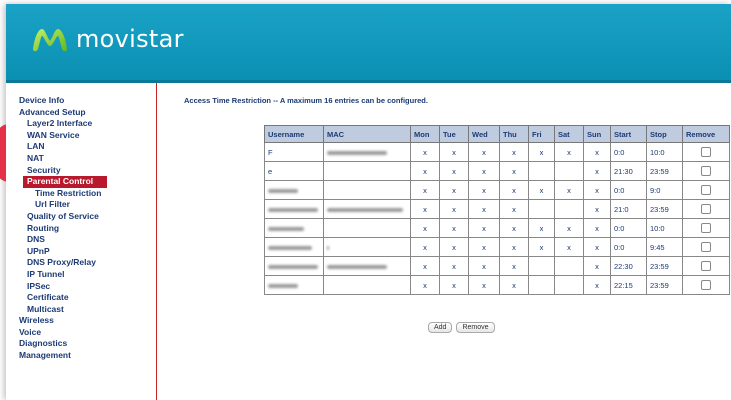 The height and width of the screenshot is (400, 731). Describe the element at coordinates (63, 205) in the screenshot. I see `sidebar-item-url-filter: Url Filter` at that location.